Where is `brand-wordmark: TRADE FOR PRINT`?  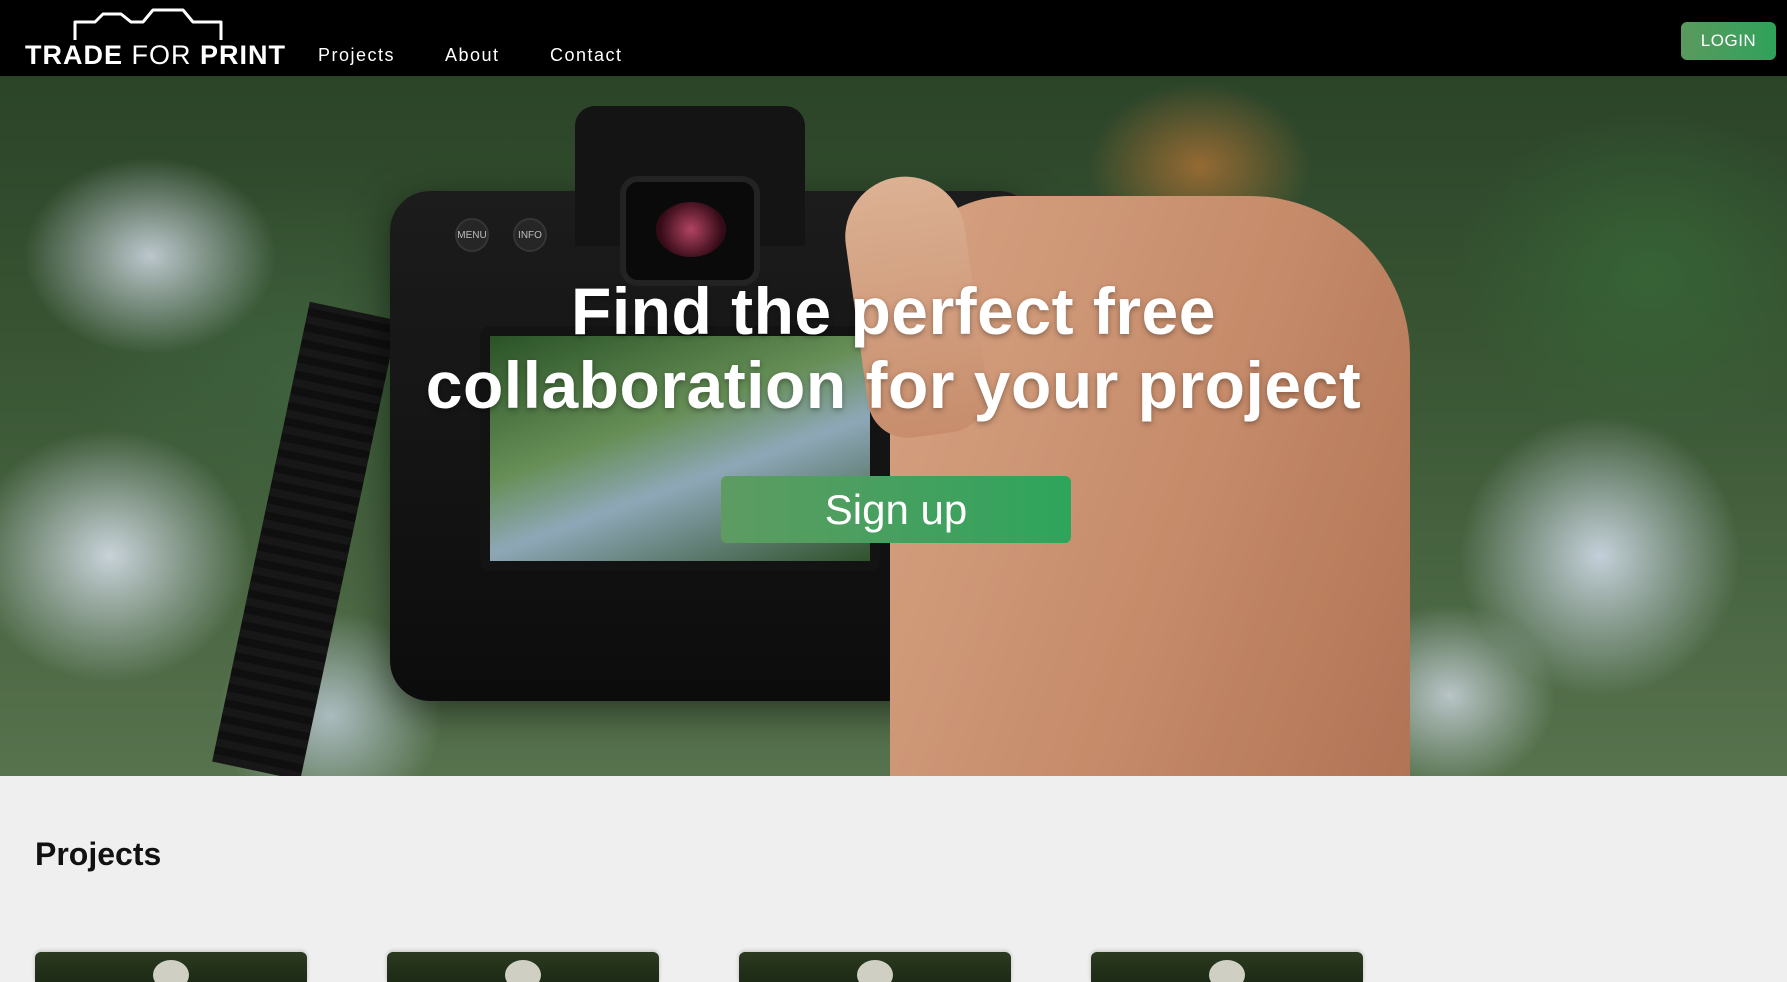 brand-wordmark: TRADE FOR PRINT is located at coordinates (155, 55).